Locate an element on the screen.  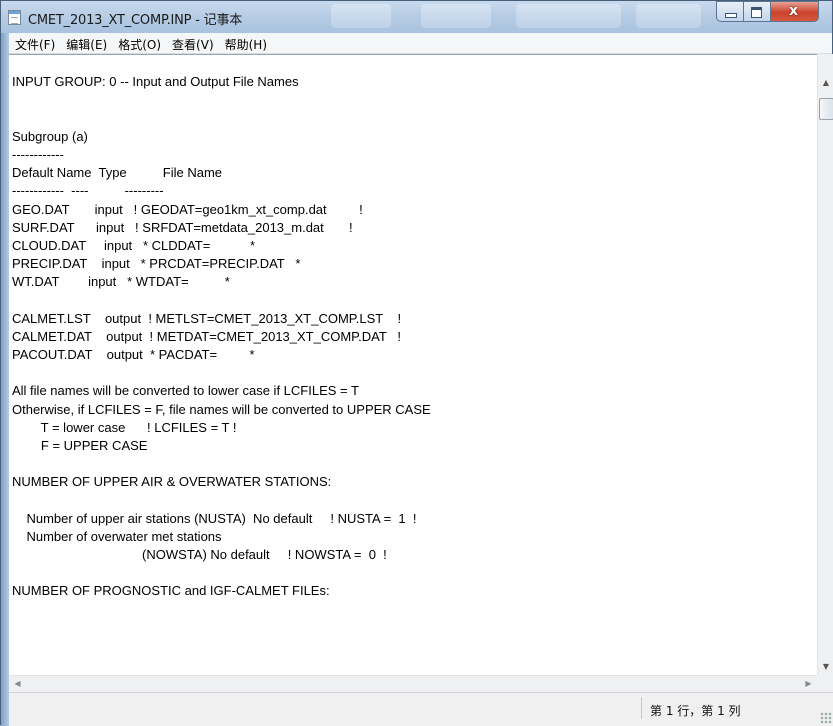
vertical-scroll-thumb is located at coordinates (826, 109).